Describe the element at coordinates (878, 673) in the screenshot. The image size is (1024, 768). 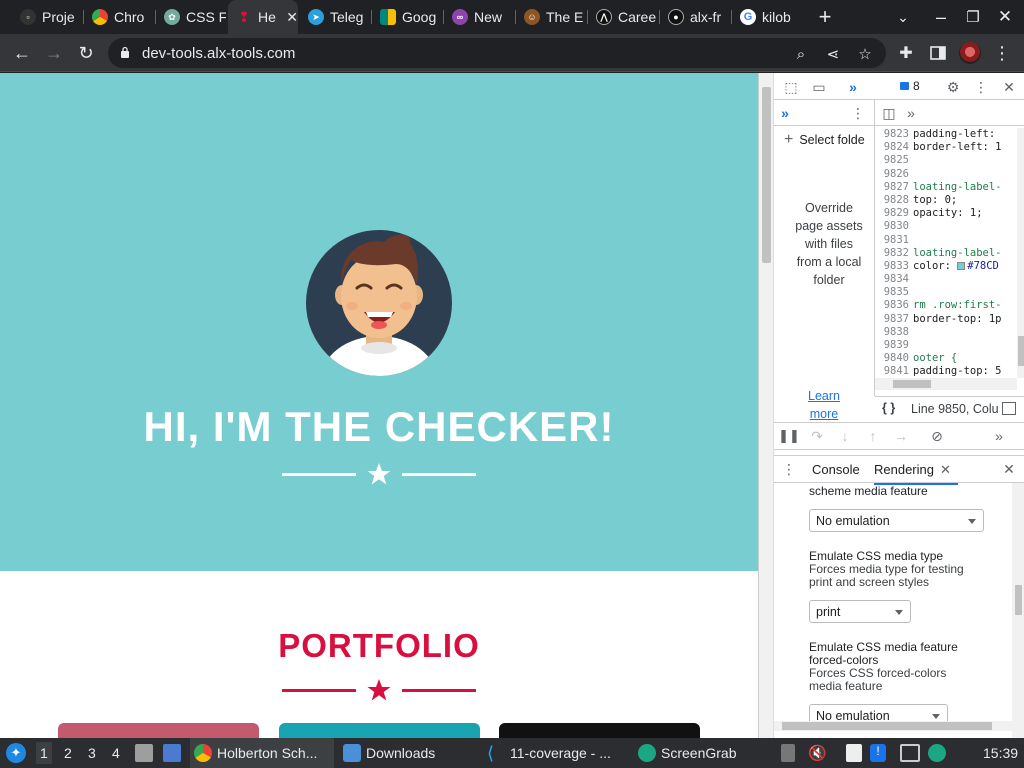
I see `forced-colors-desc: Forces CSS forced-colors` at that location.